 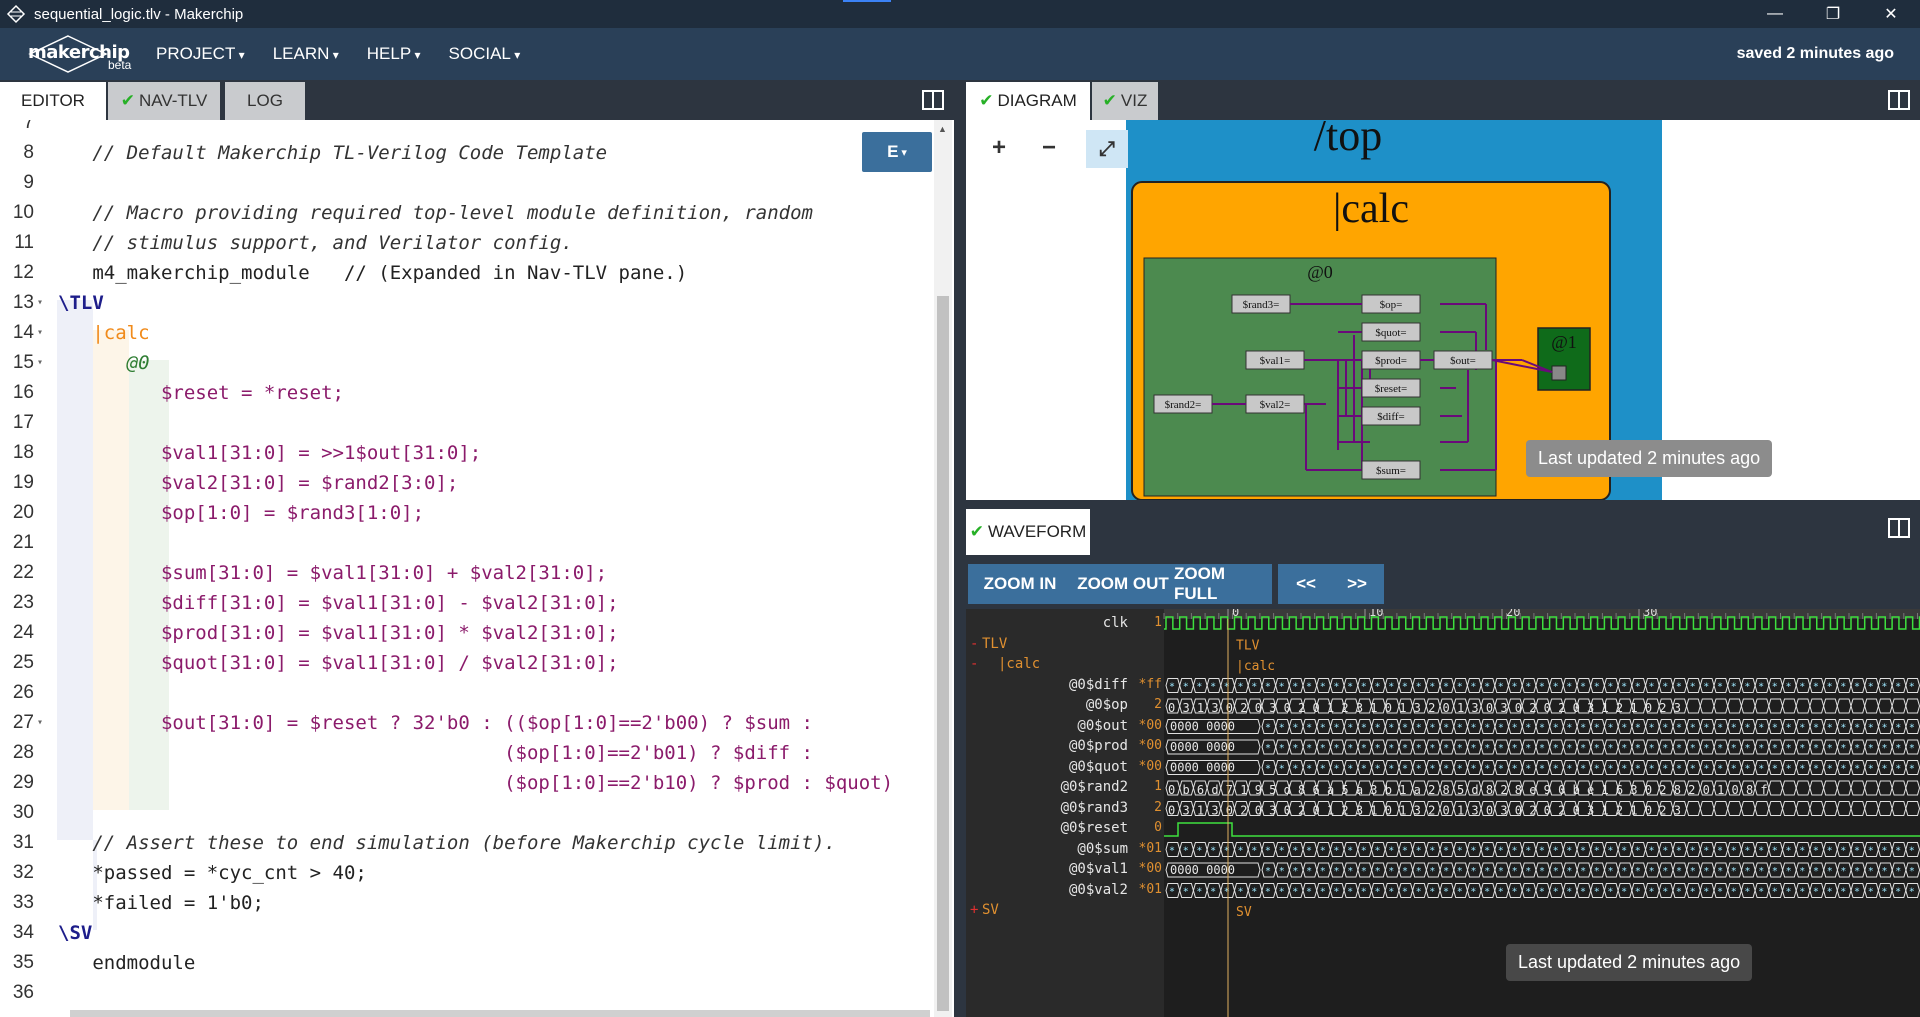 What do you see at coordinates (470, 813) in the screenshot?
I see `code-line: 30` at bounding box center [470, 813].